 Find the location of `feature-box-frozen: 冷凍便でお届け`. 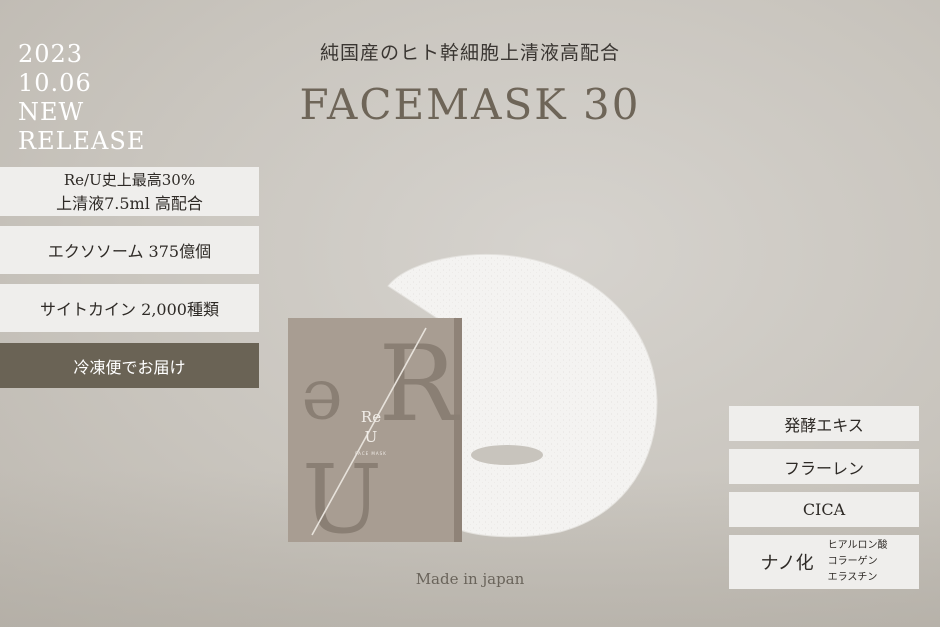

feature-box-frozen: 冷凍便でお届け is located at coordinates (129, 365).